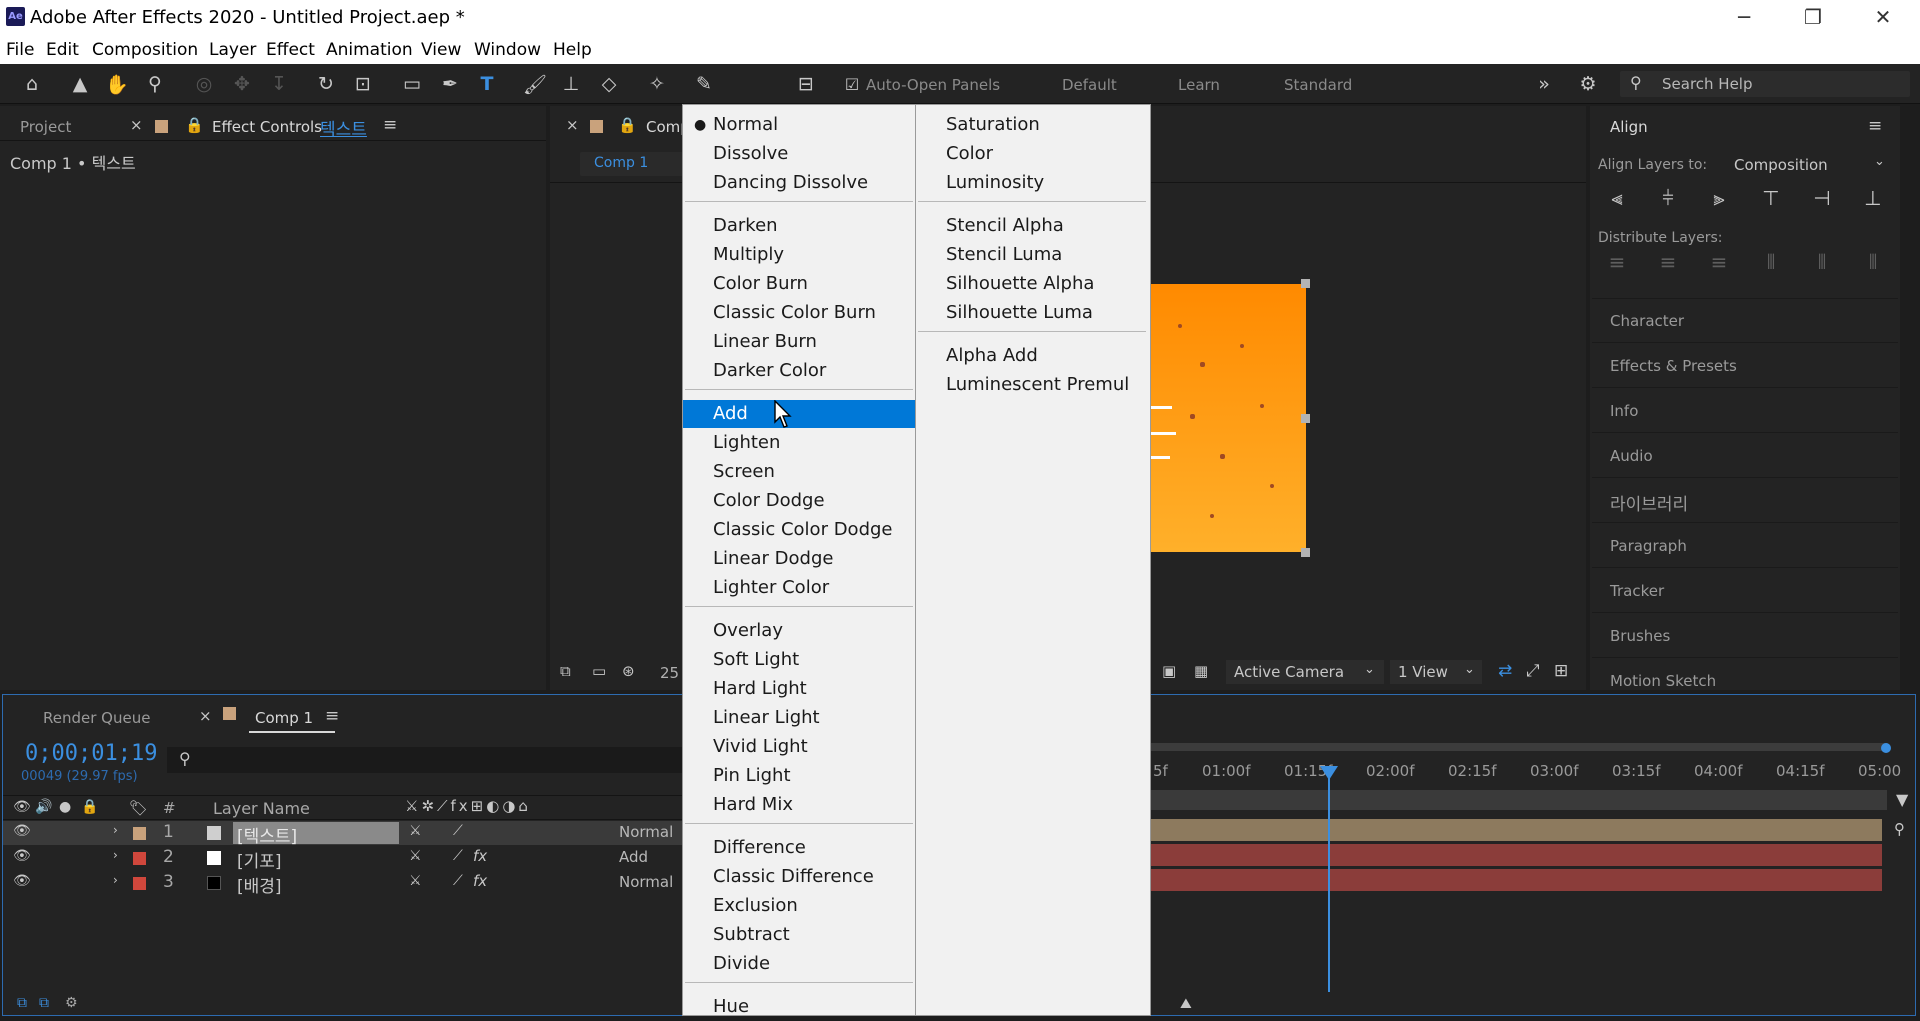 Image resolution: width=1920 pixels, height=1021 pixels. Describe the element at coordinates (1899, 829) in the screenshot. I see `marker-link-icon: ⚲` at that location.